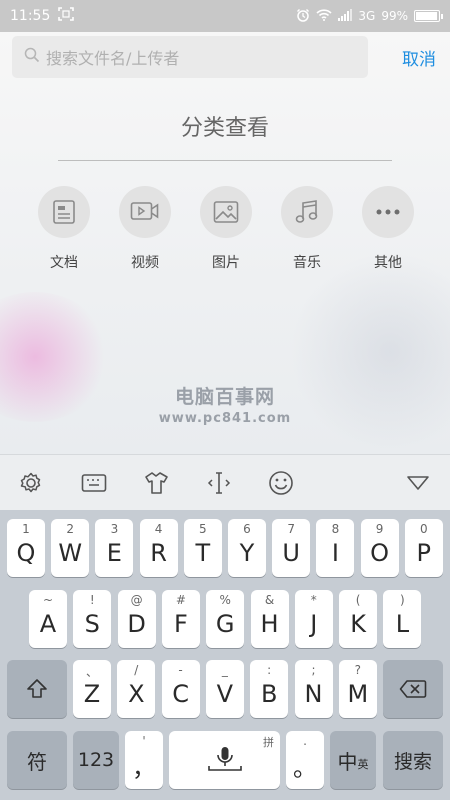 Image resolution: width=450 pixels, height=800 pixels. I want to click on key-z: 、 Z, so click(92, 689).